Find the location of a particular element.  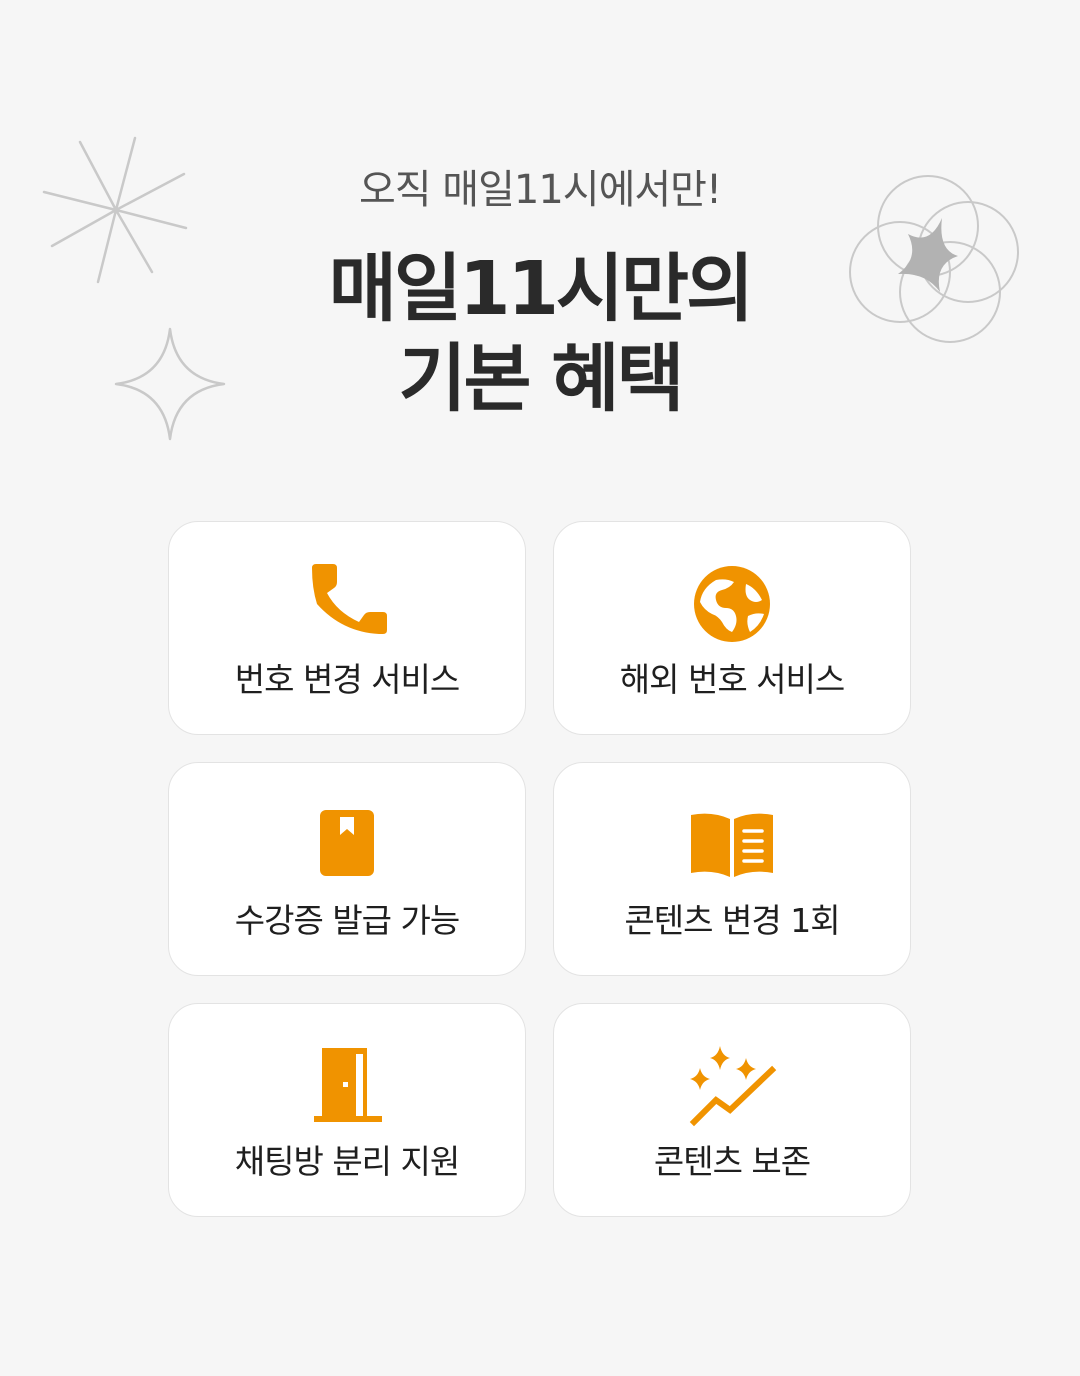

phone-icon is located at coordinates (349, 599).